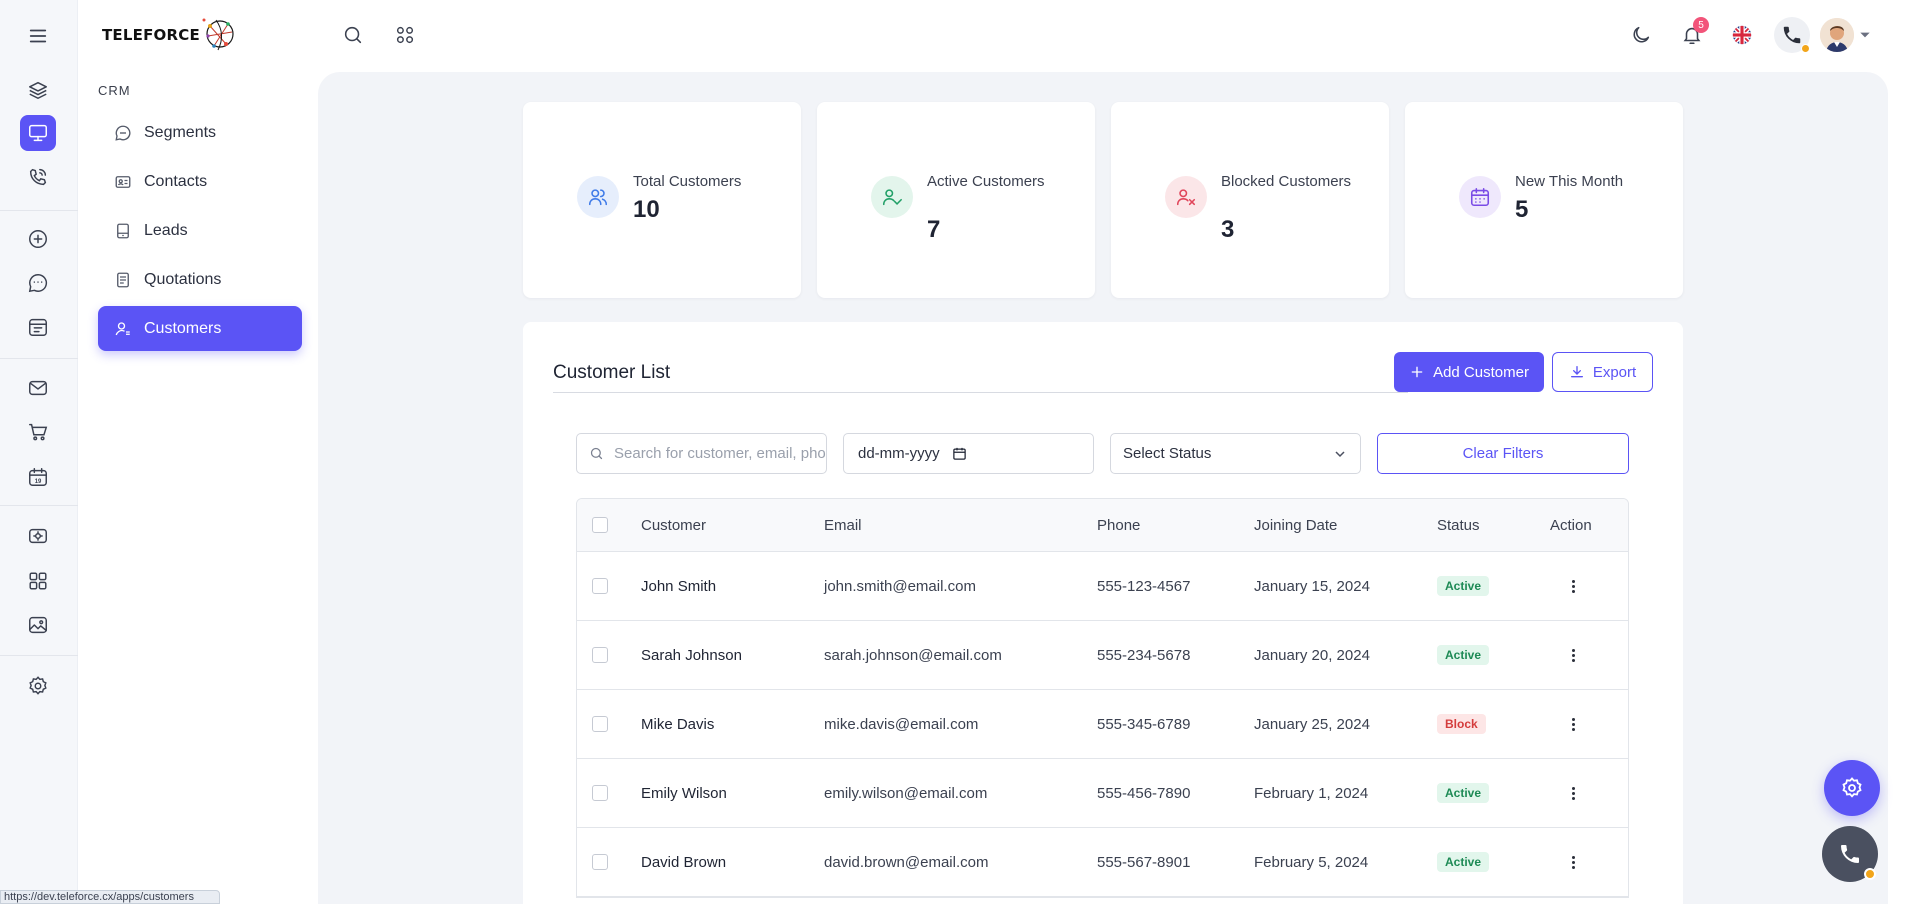 The height and width of the screenshot is (904, 1911). Describe the element at coordinates (1144, 655) in the screenshot. I see `customer-phone: 555-234-5678` at that location.